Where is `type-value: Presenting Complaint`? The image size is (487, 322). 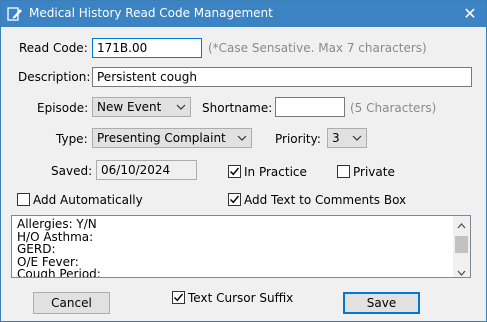
type-value: Presenting Complaint is located at coordinates (161, 138).